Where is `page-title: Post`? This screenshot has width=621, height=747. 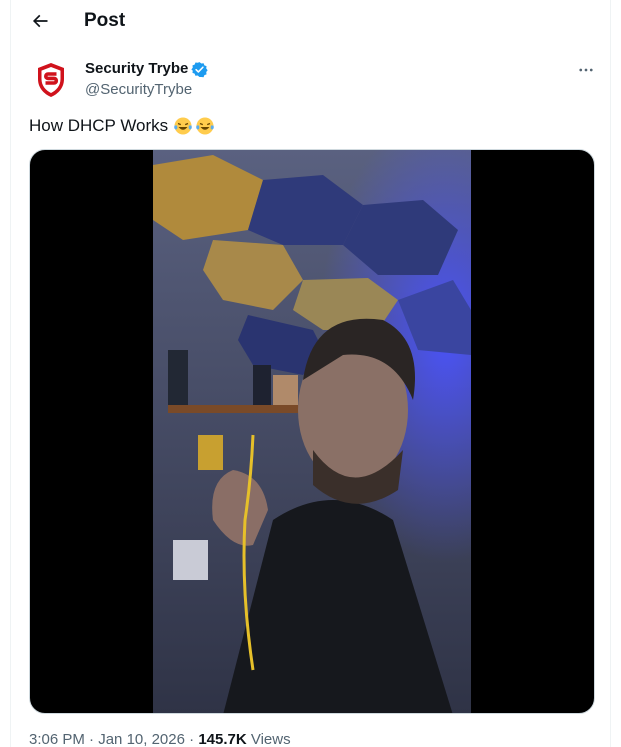
page-title: Post is located at coordinates (105, 20).